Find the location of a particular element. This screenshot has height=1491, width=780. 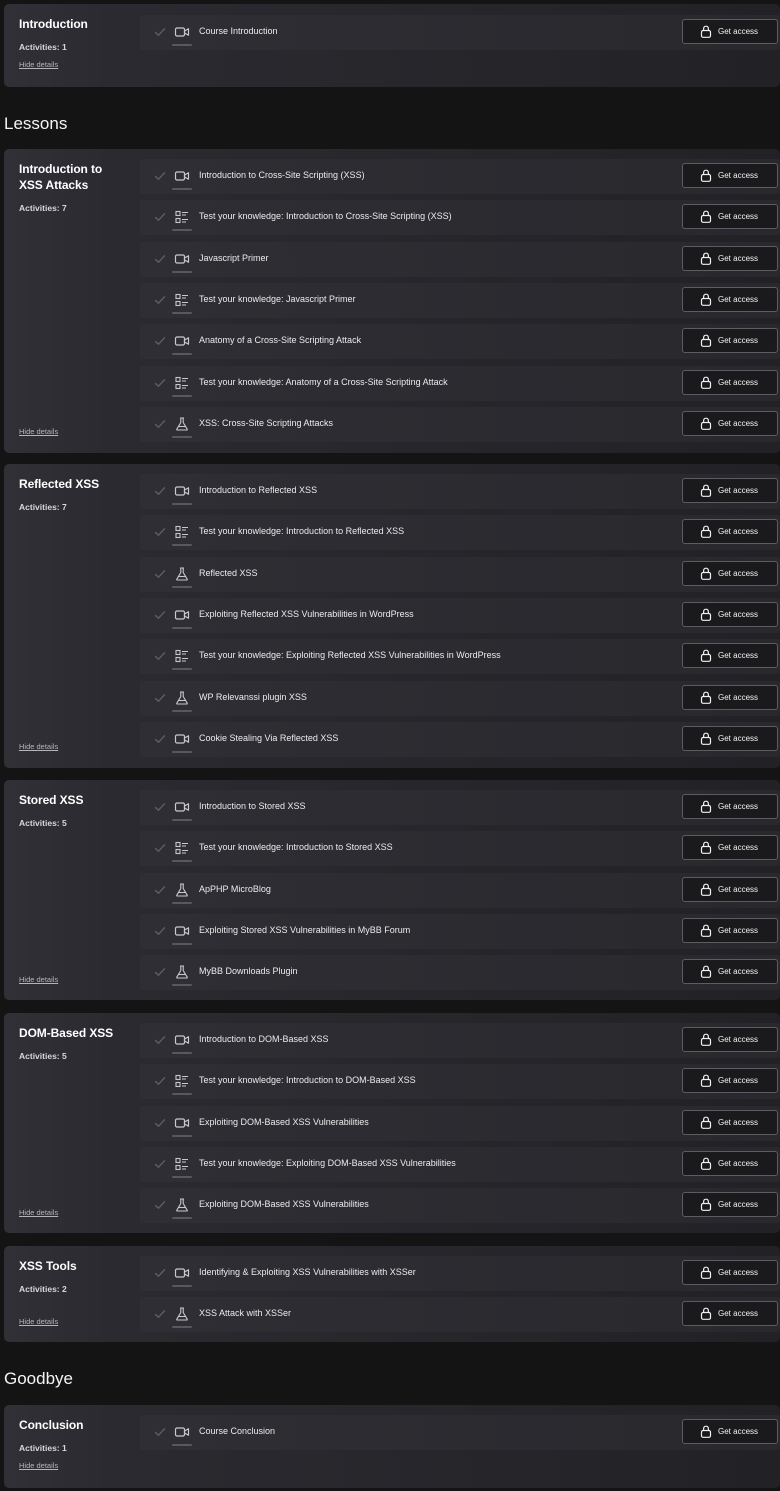

module-info: Introduction to XSS Attacks Activities: 7 is located at coordinates (74, 187).